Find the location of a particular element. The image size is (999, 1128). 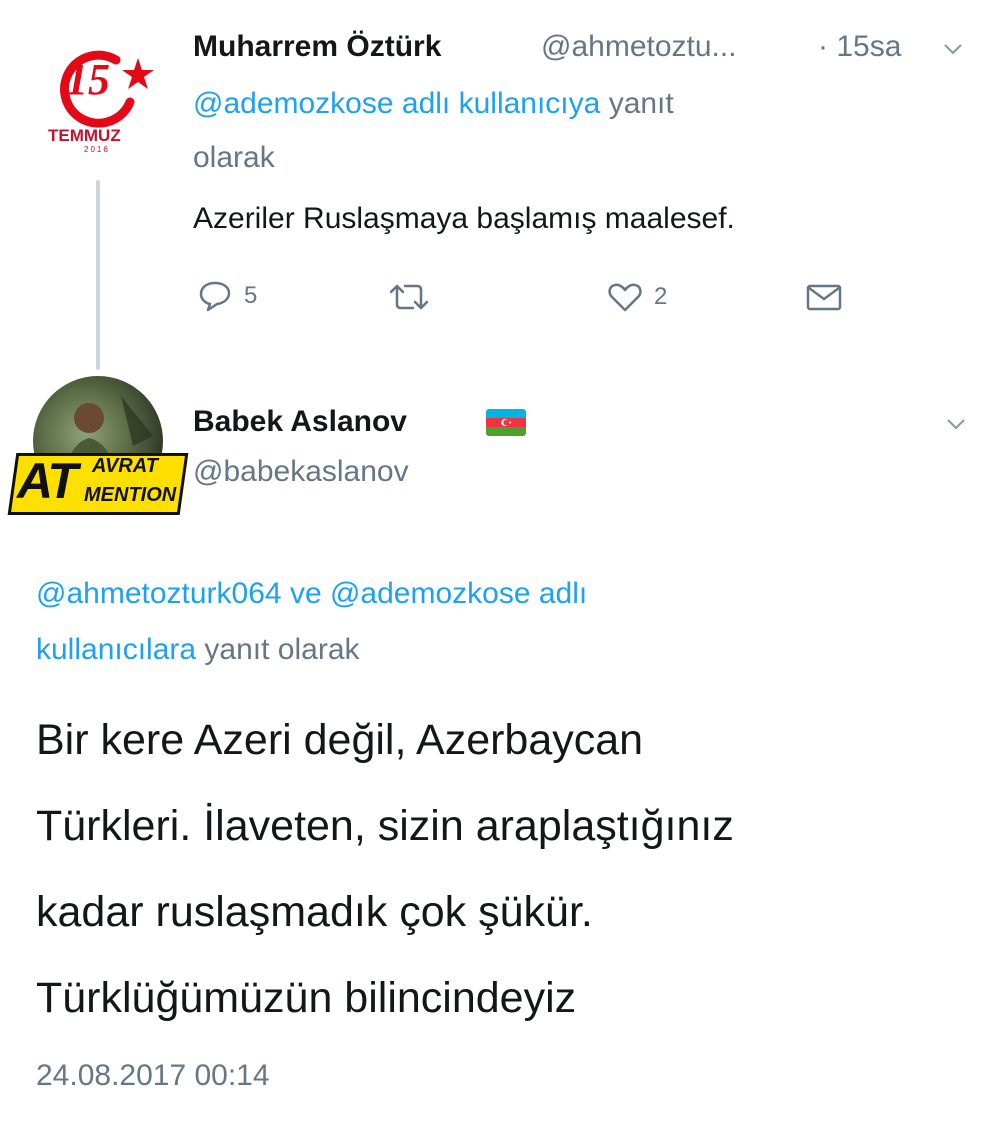

reply-context-2: kullanıcılara yanıt olarak is located at coordinates (198, 650).